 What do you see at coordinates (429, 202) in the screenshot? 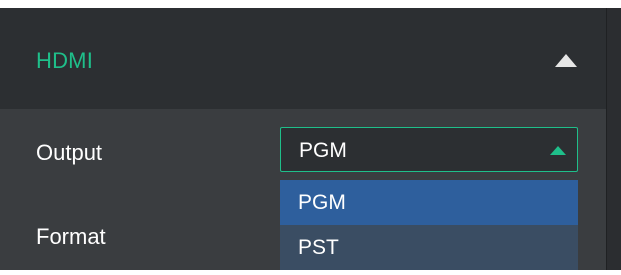
I see `dropdown-option-pgm: PGM` at bounding box center [429, 202].